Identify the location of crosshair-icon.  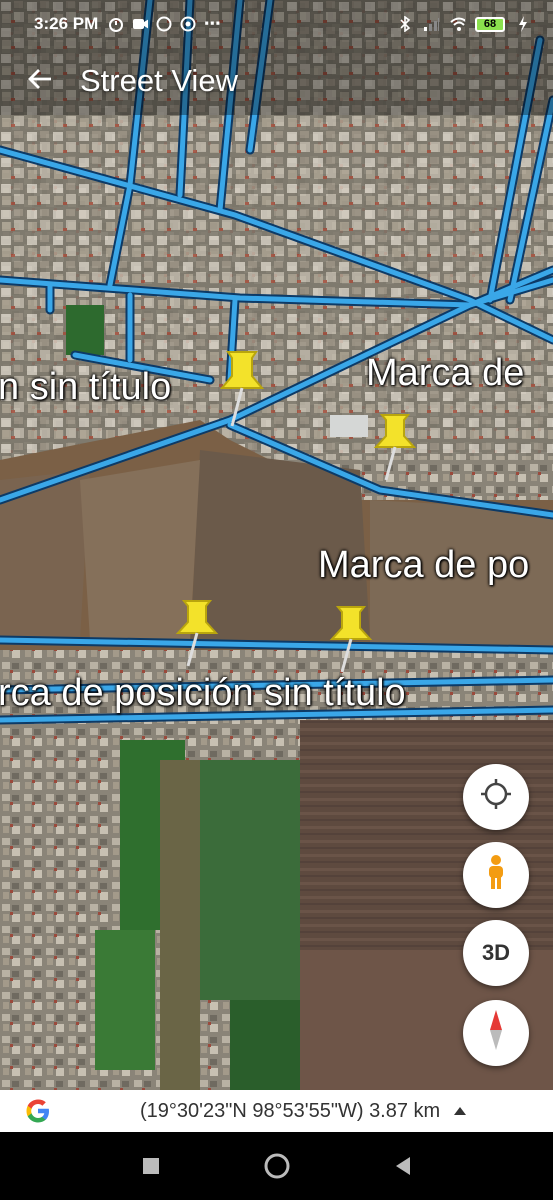
(496, 797).